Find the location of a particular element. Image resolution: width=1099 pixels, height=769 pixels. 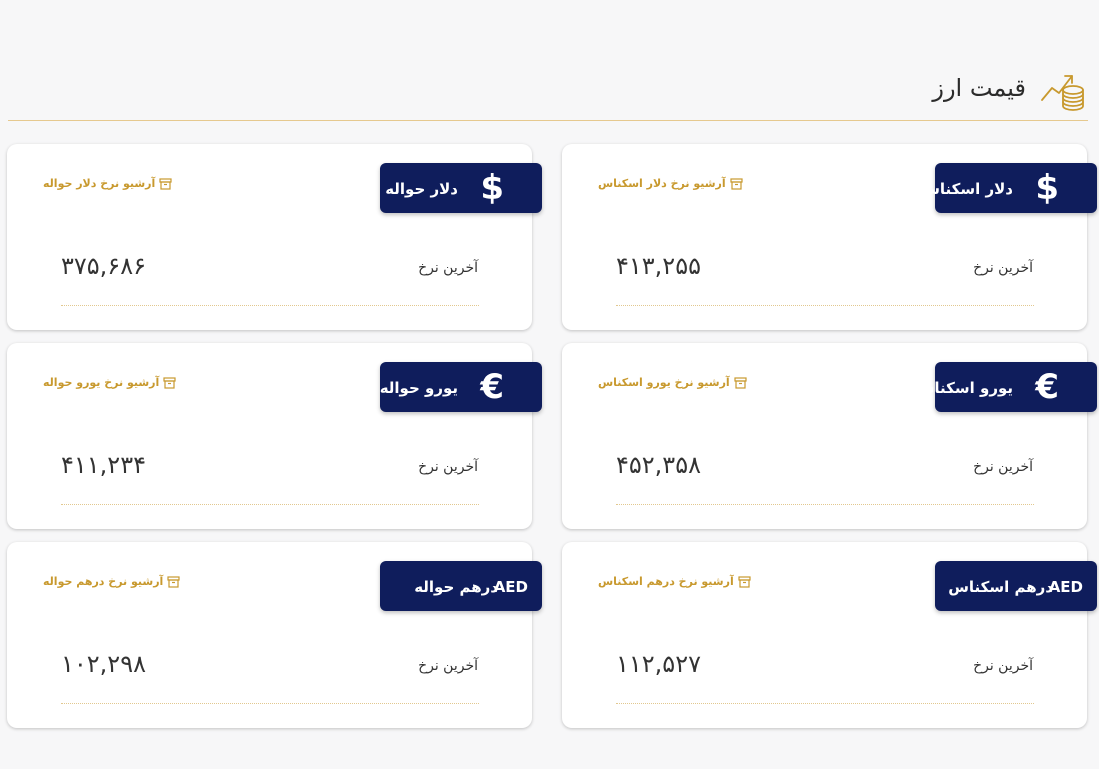

currency-badge: € یورو اسکناس is located at coordinates (1005, 387).